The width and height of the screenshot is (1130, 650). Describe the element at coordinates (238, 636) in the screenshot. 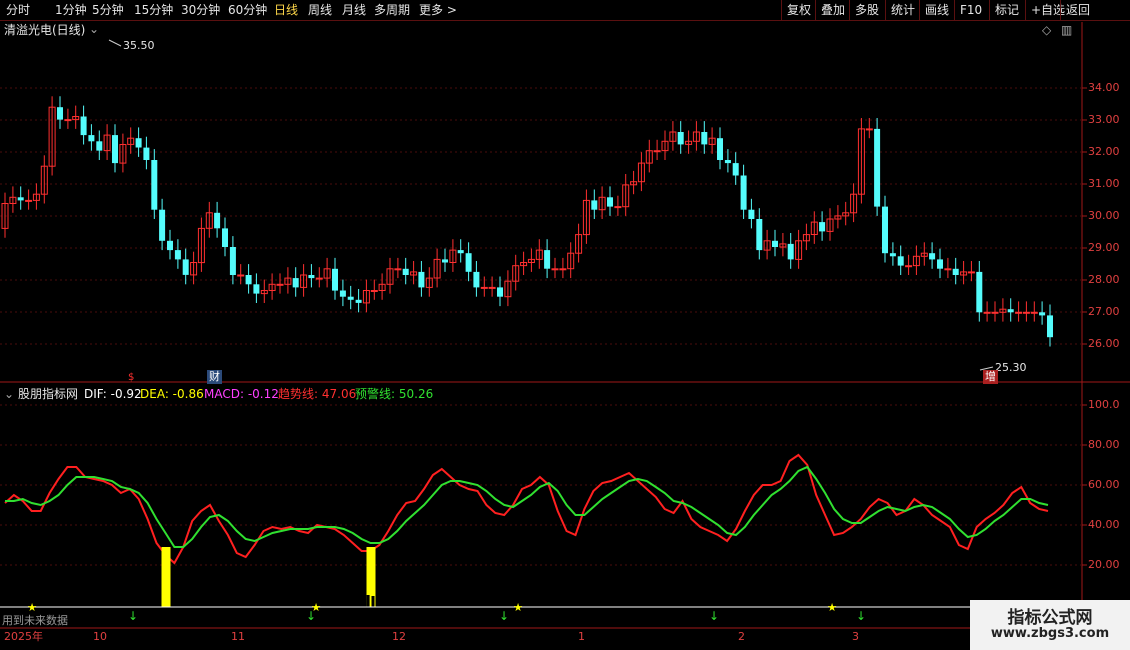

I see `date-tick-label: 11` at that location.